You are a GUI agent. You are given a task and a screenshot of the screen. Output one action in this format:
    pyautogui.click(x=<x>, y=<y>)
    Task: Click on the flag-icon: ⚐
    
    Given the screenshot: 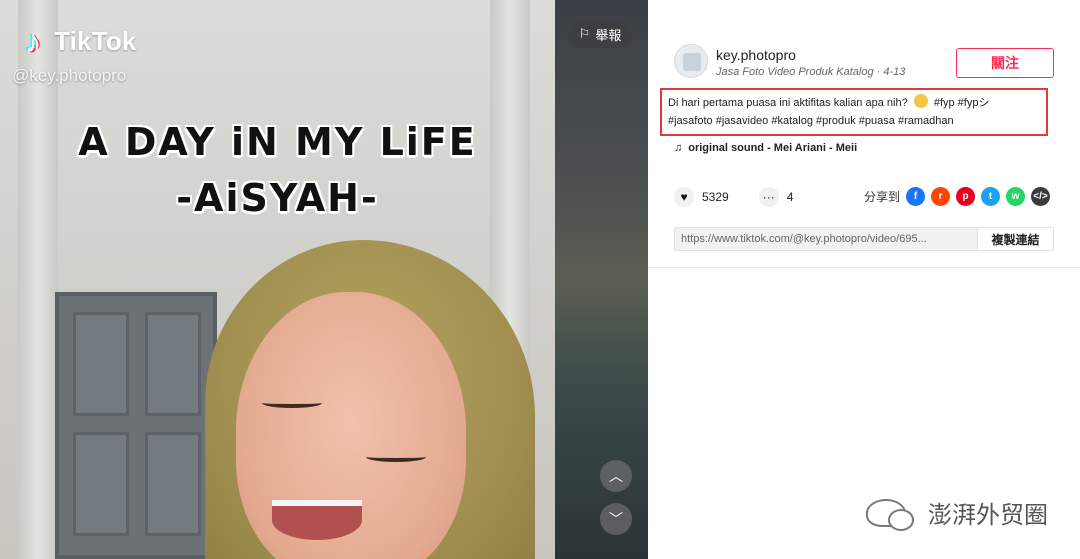 What is the action you would take?
    pyautogui.click(x=584, y=33)
    